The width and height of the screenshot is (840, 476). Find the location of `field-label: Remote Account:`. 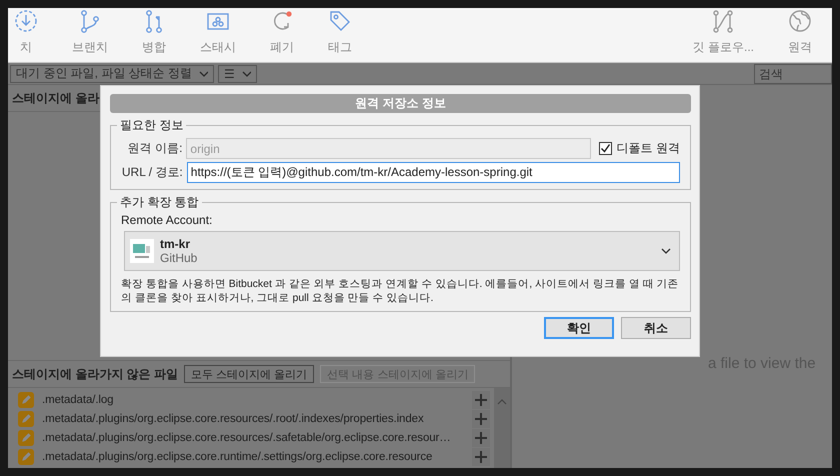

field-label: Remote Account: is located at coordinates (167, 220).